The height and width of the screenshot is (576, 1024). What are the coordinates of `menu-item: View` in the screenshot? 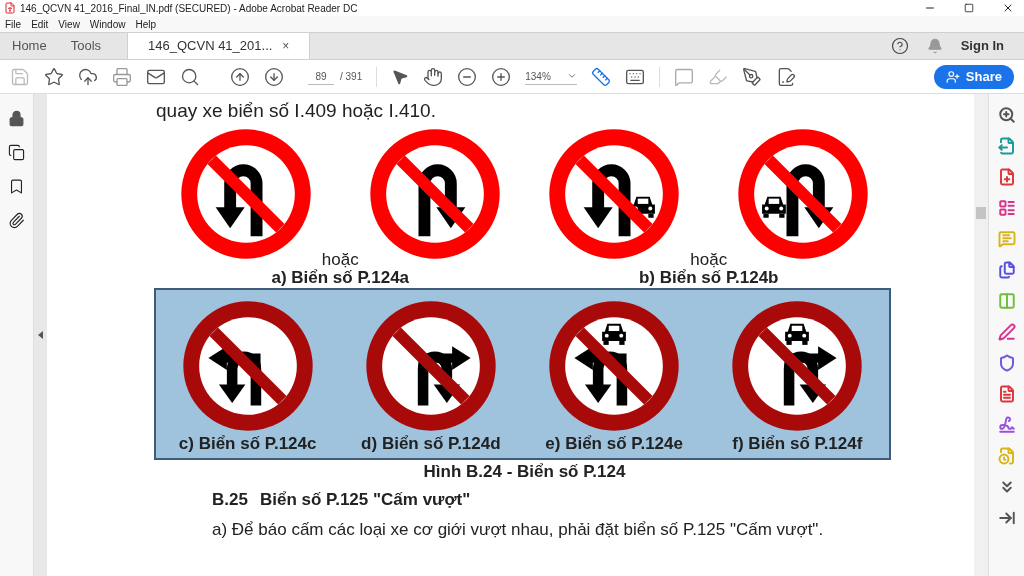 It's located at (69, 24).